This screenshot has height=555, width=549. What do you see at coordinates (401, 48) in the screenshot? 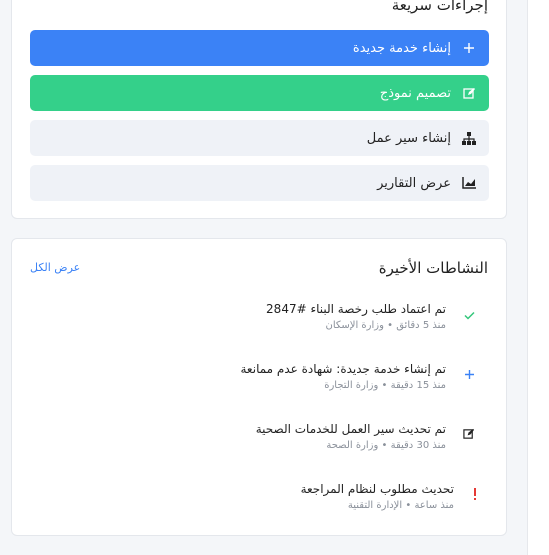
I see `create-service-label: إنشاء خدمة جديدة` at bounding box center [401, 48].